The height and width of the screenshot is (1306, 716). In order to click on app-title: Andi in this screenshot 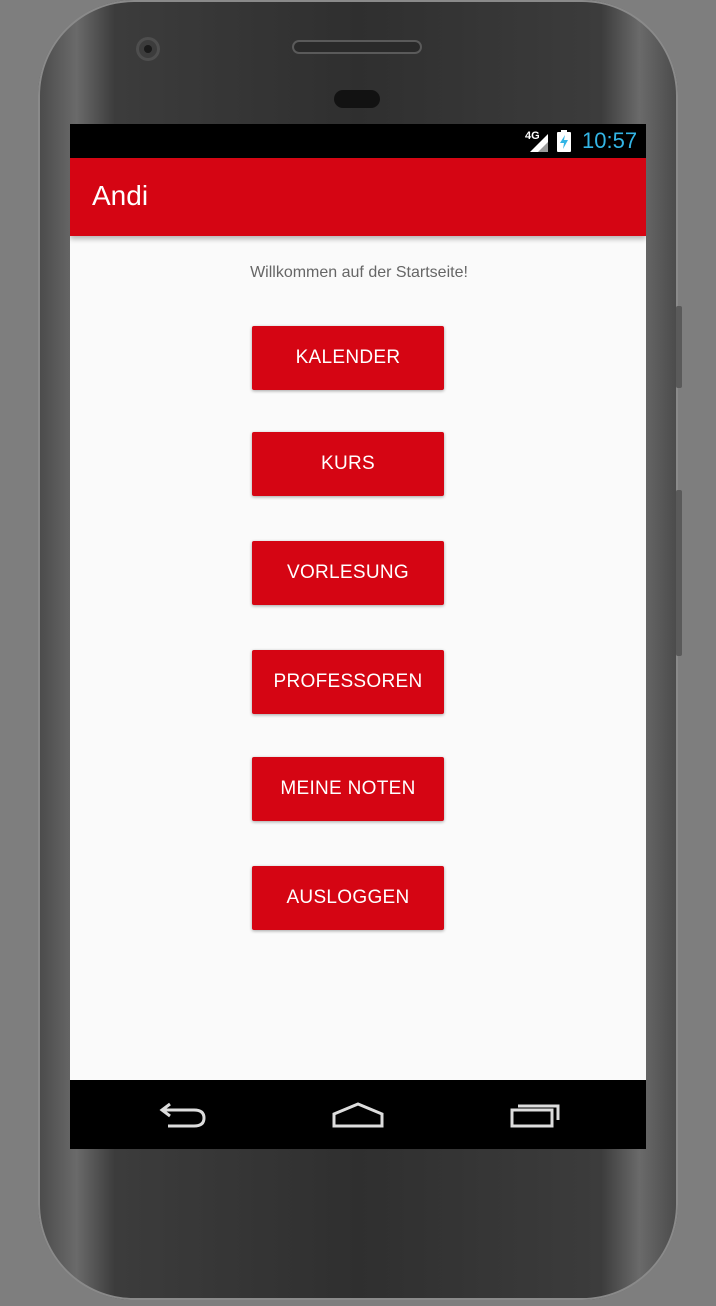, I will do `click(120, 195)`.